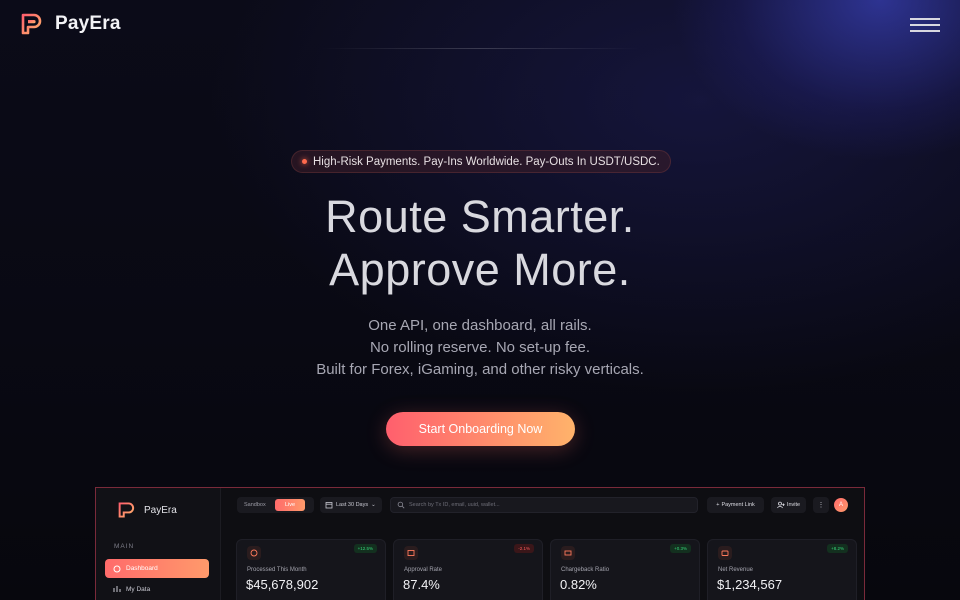 The image size is (960, 600). What do you see at coordinates (841, 505) in the screenshot?
I see `avatar: A` at bounding box center [841, 505].